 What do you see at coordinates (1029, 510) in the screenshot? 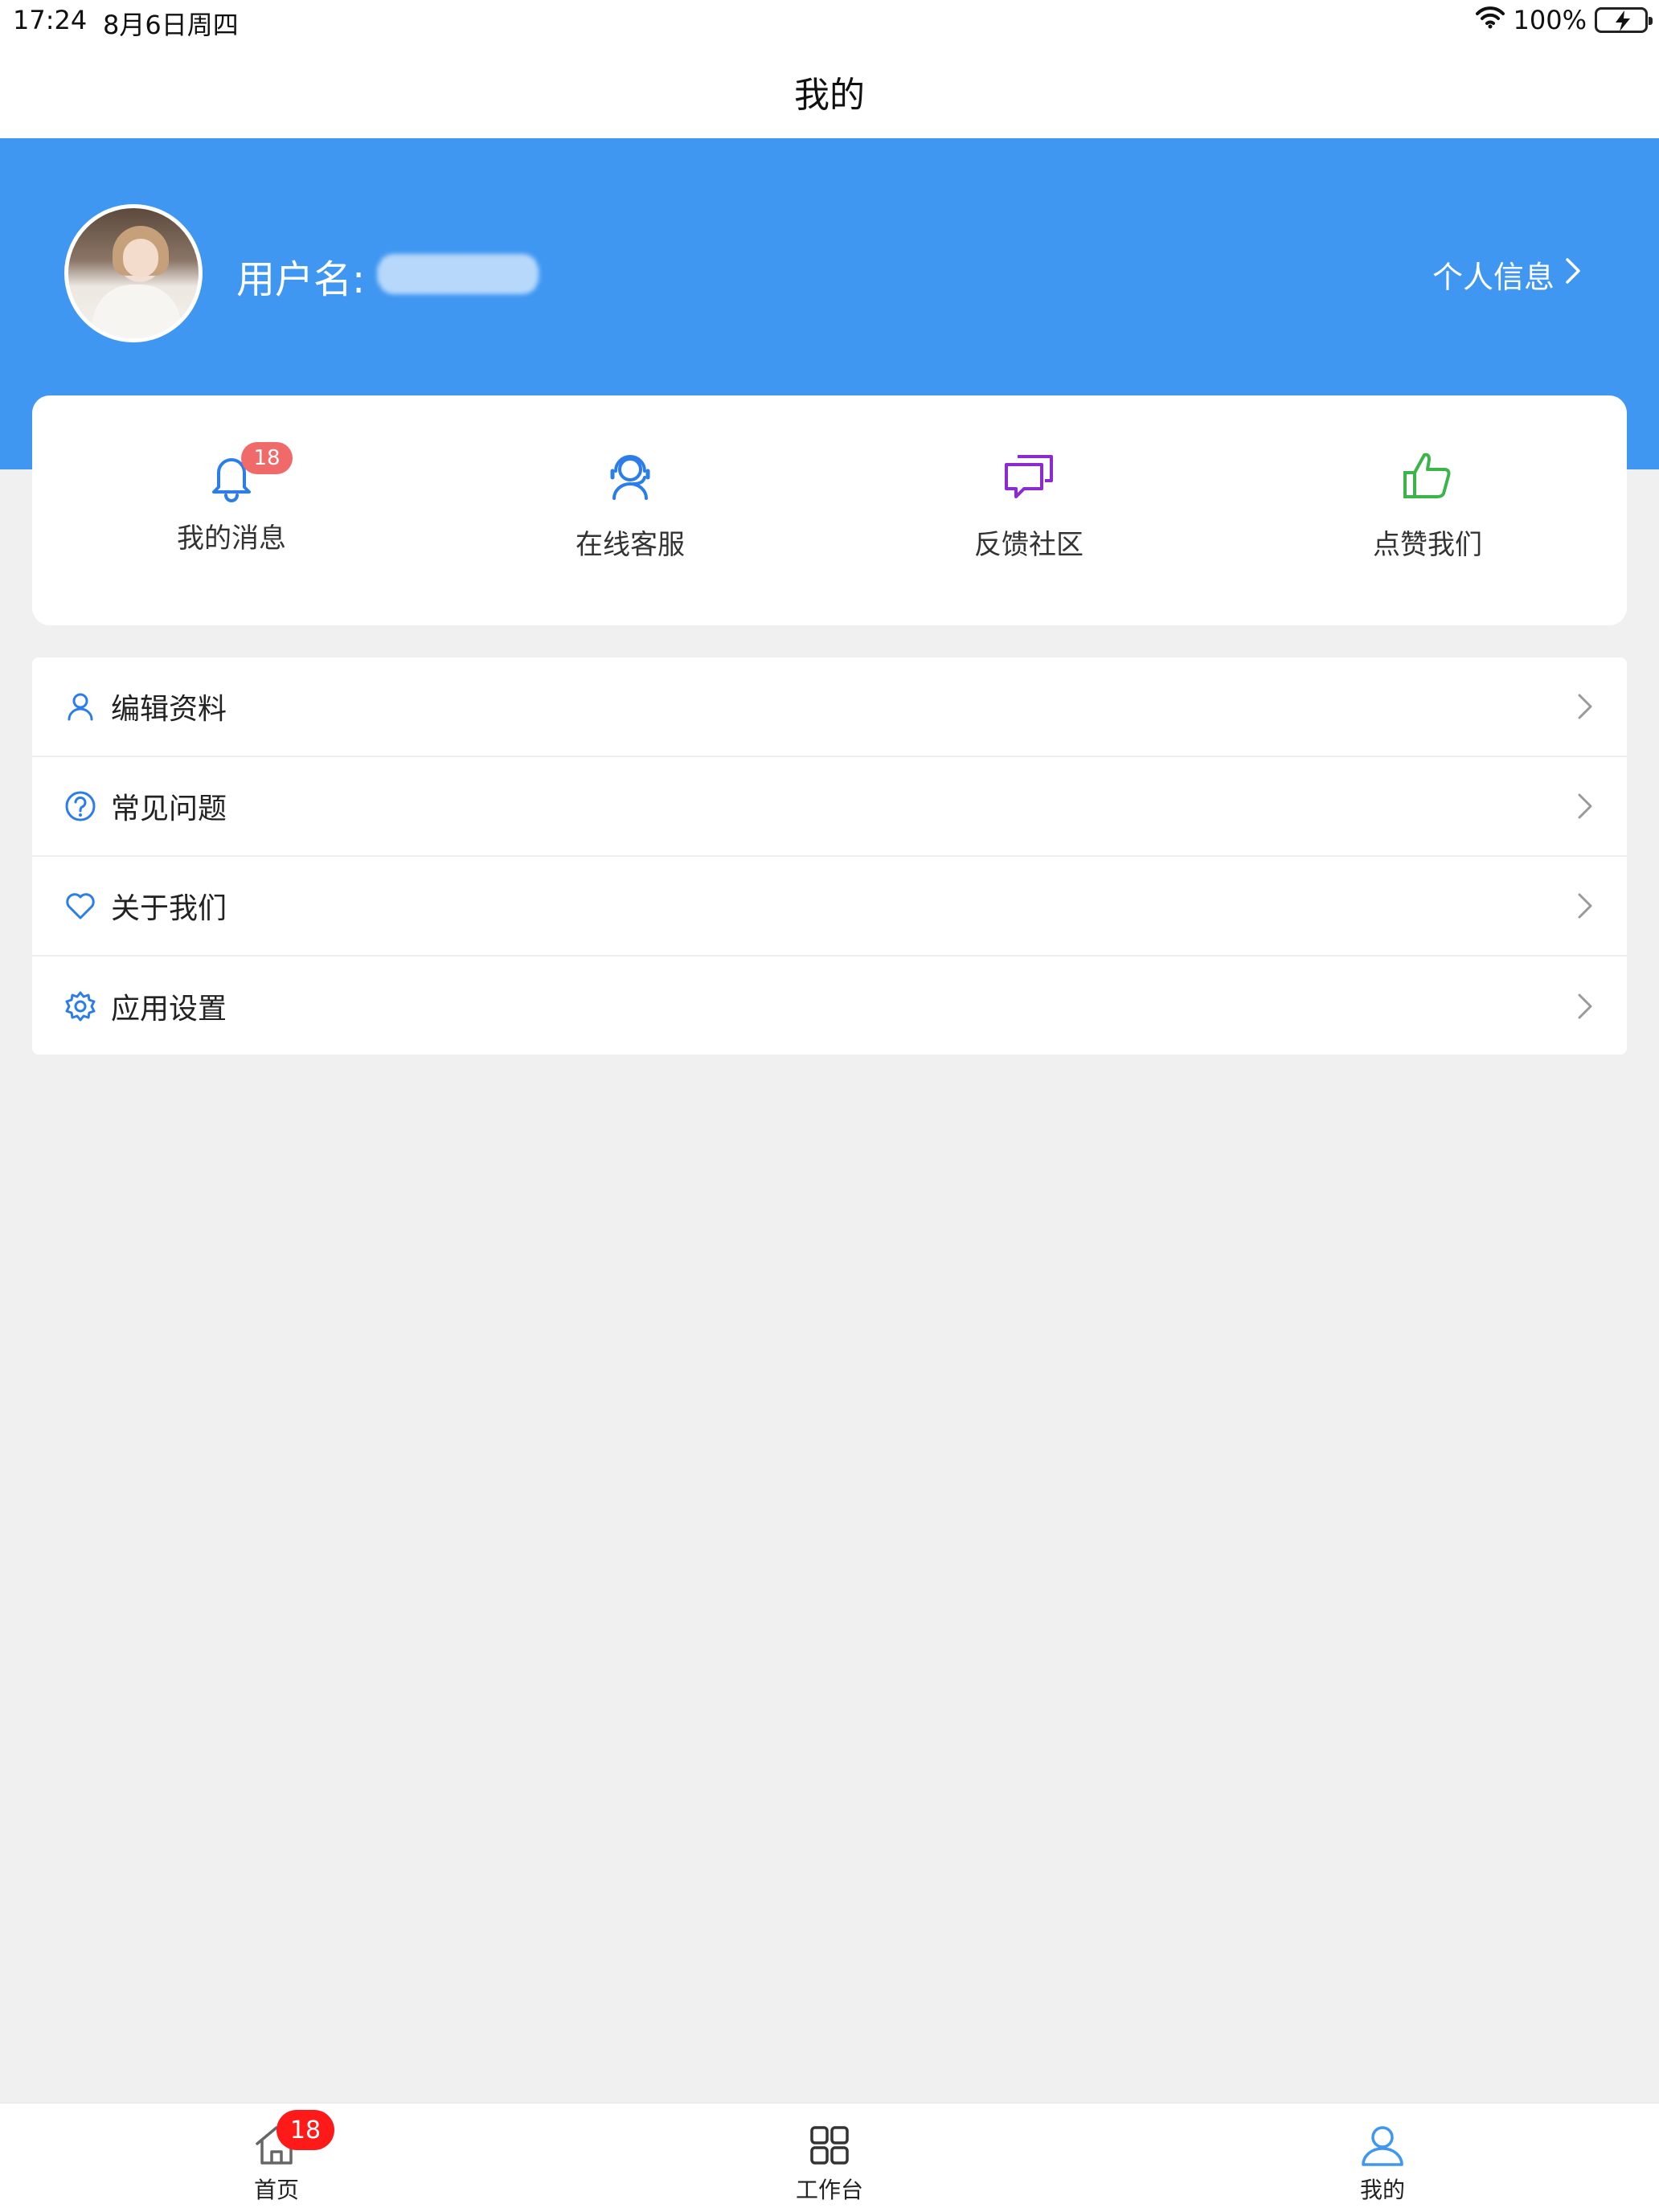
I see `quick-action-feedback: 反馈社区` at bounding box center [1029, 510].